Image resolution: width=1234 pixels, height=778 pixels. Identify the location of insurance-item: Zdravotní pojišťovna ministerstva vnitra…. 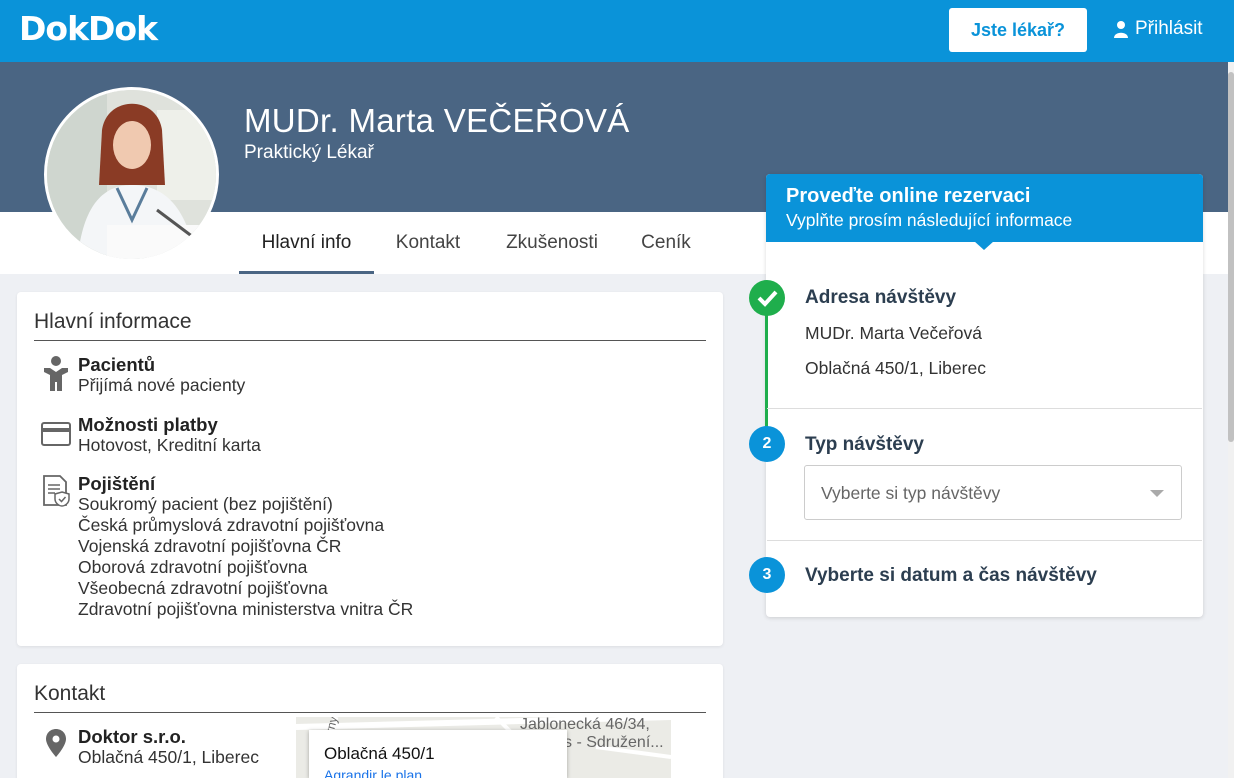
(246, 609).